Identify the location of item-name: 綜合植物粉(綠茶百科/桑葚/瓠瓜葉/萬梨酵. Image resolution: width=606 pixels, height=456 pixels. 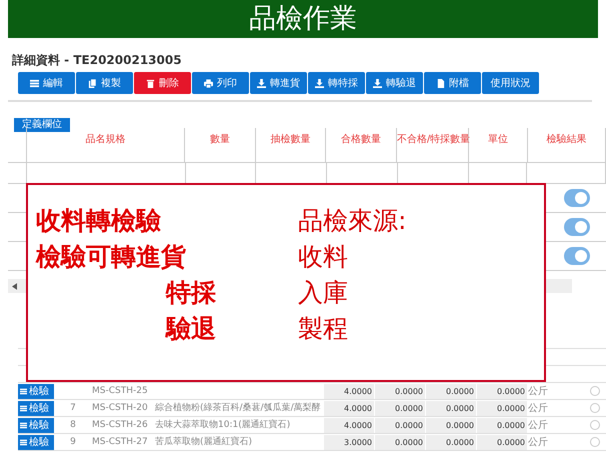
(238, 407).